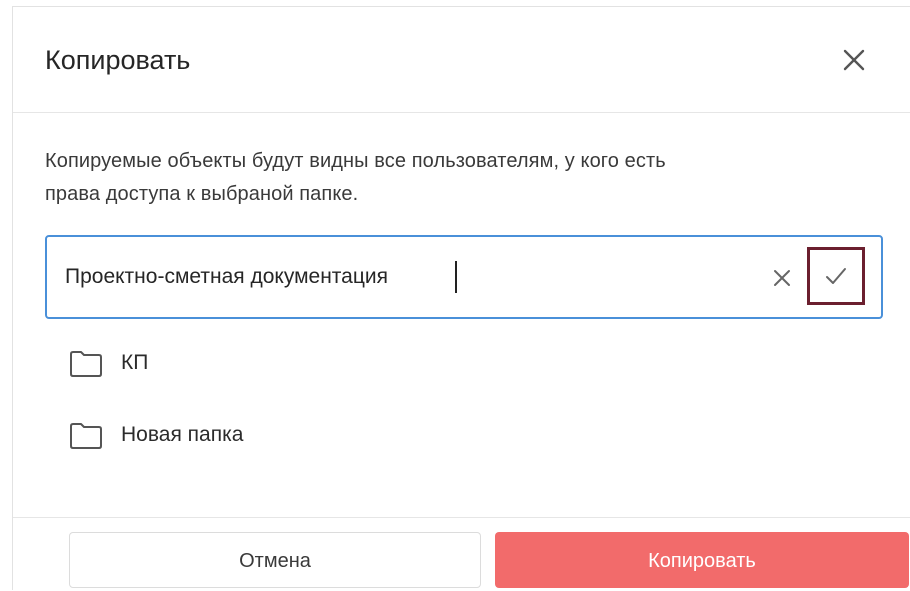 The width and height of the screenshot is (910, 591). I want to click on description-line-2: права доступа к выбраной папке., so click(202, 194).